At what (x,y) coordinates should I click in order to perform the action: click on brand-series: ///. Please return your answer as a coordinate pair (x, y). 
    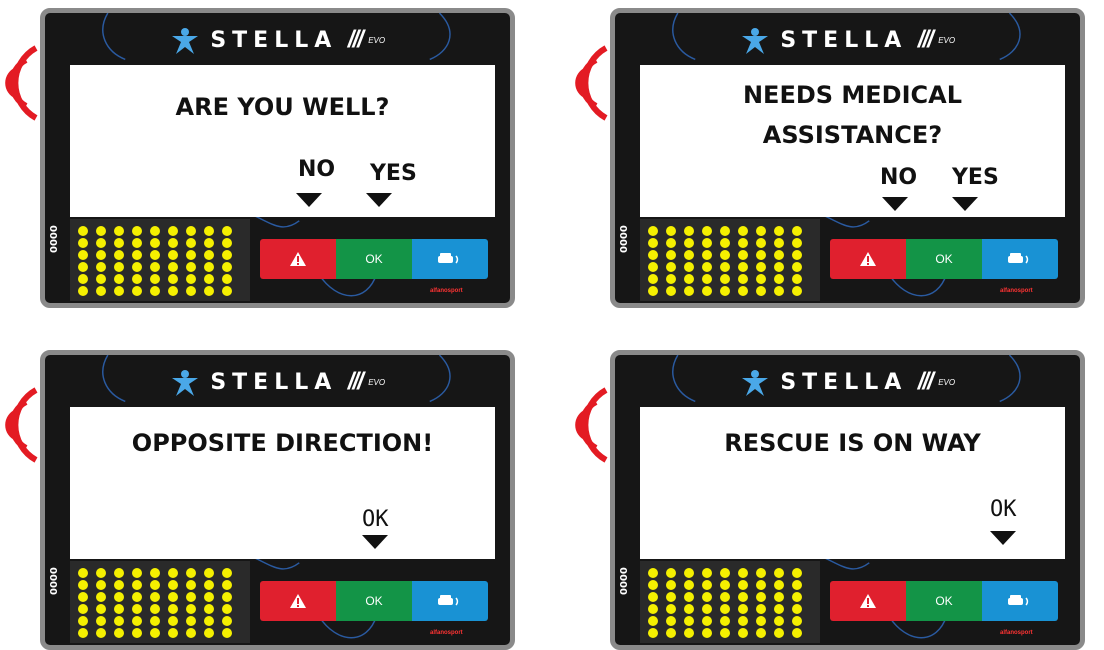
    Looking at the image, I should click on (925, 39).